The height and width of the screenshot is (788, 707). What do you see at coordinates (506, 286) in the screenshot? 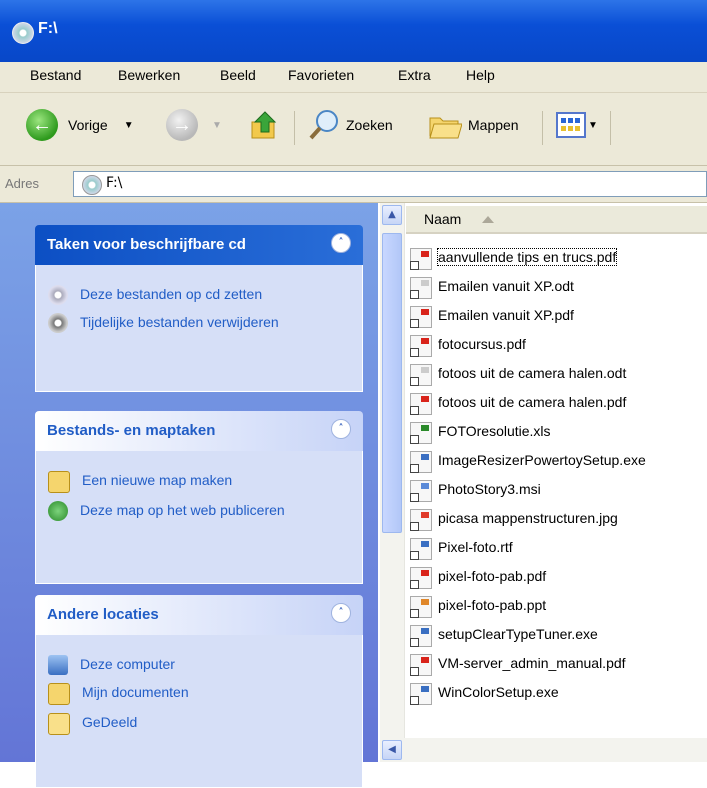
I see `file-name: Emailen vanuit XP.odt` at bounding box center [506, 286].